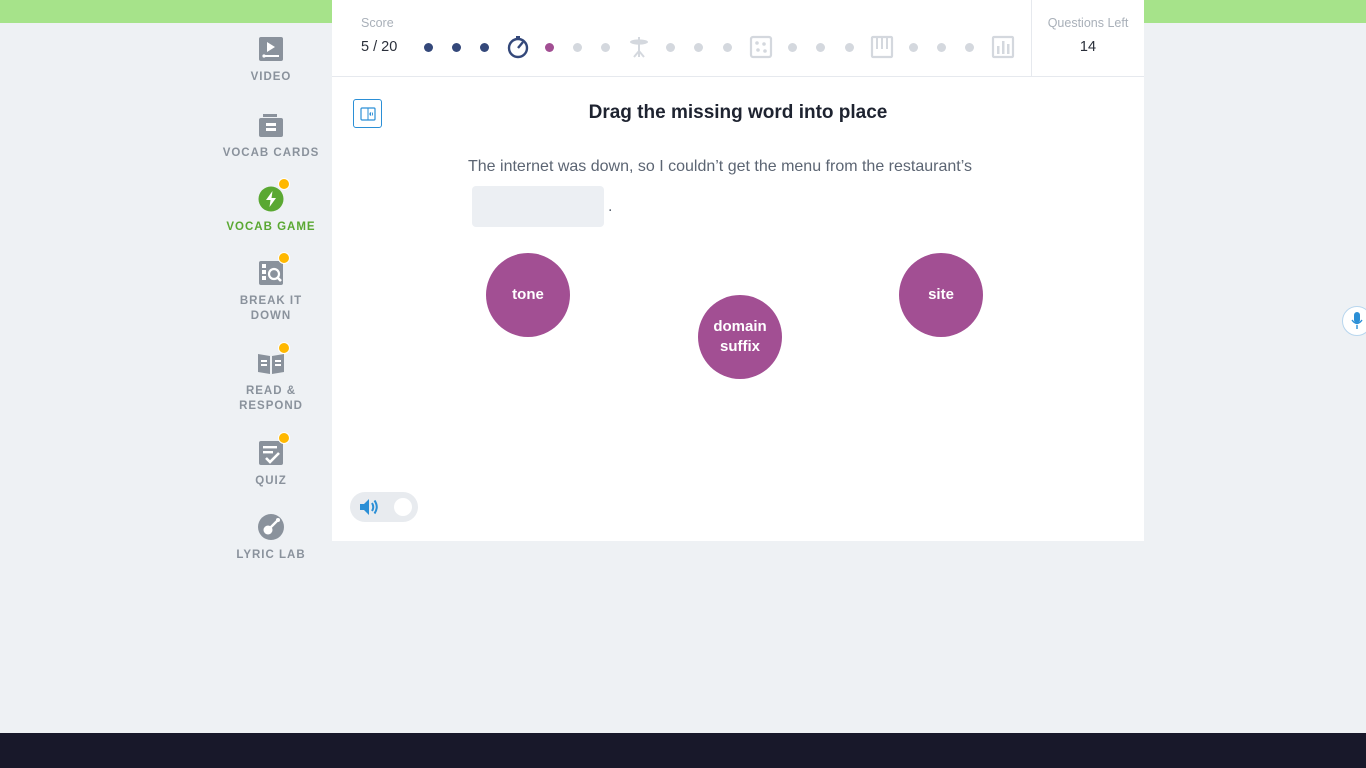 This screenshot has width=1366, height=768. Describe the element at coordinates (720, 47) in the screenshot. I see `progress-track` at that location.